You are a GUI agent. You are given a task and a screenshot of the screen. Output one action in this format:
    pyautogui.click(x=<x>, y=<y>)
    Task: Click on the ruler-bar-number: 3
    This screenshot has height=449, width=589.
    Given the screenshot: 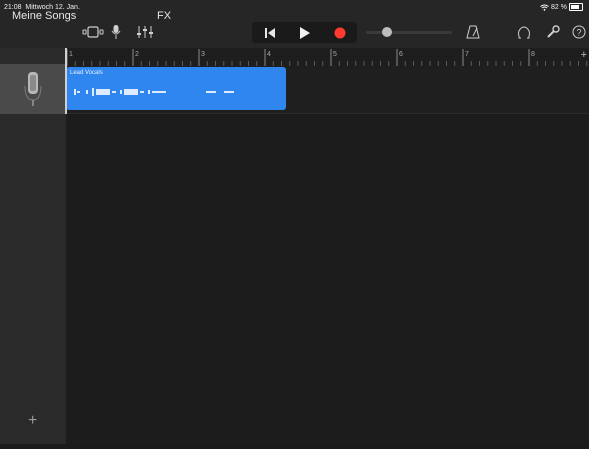 What is the action you would take?
    pyautogui.click(x=203, y=54)
    